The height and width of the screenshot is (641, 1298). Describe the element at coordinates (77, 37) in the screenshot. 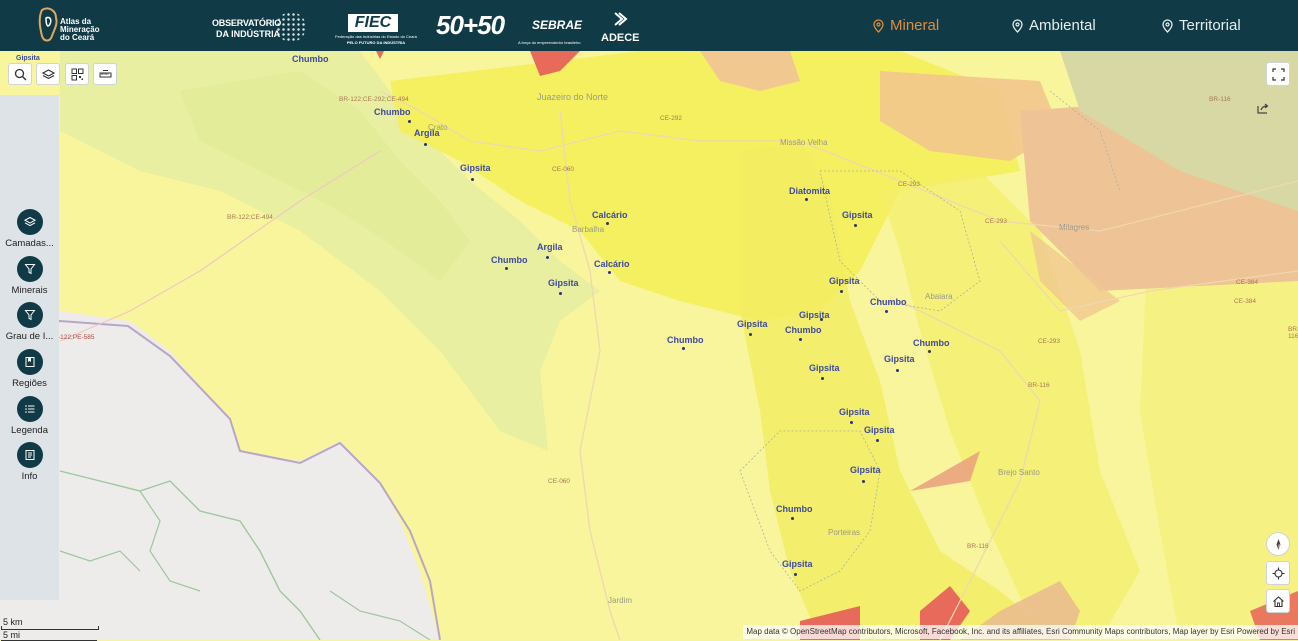

I see `logo-line-3: do Ceará` at that location.